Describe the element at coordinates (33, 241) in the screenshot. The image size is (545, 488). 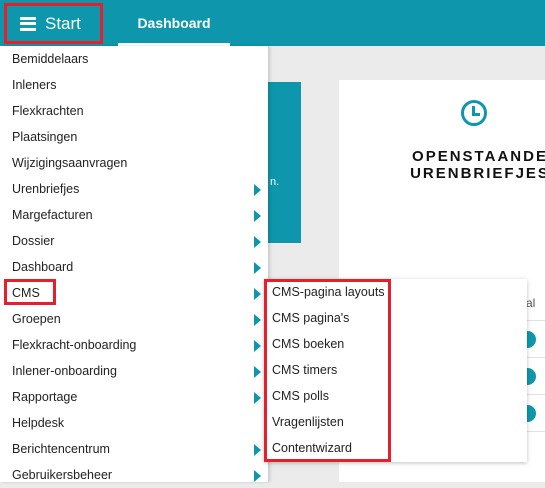
I see `menu-item-label: Dossier` at that location.